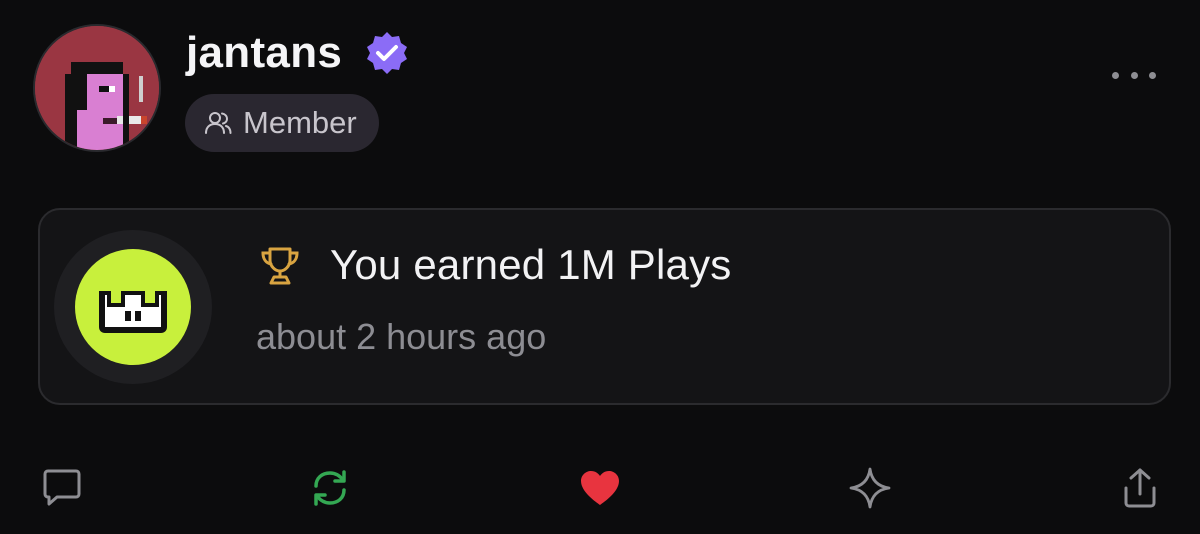 This screenshot has width=1200, height=534. Describe the element at coordinates (280, 266) in the screenshot. I see `trophy-icon` at that location.